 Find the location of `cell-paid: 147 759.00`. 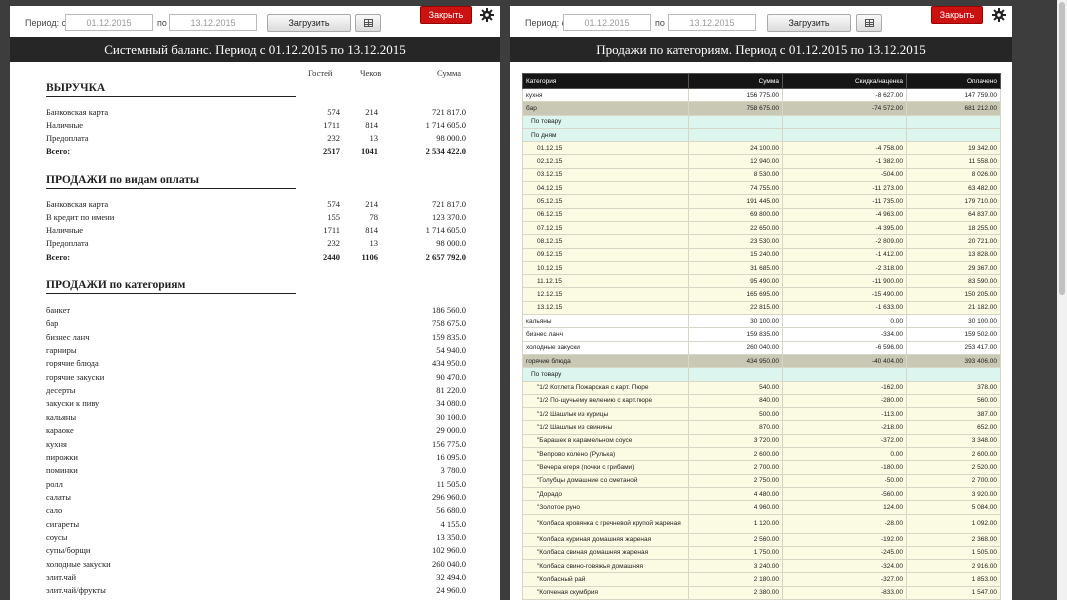

cell-paid: 147 759.00 is located at coordinates (953, 95).